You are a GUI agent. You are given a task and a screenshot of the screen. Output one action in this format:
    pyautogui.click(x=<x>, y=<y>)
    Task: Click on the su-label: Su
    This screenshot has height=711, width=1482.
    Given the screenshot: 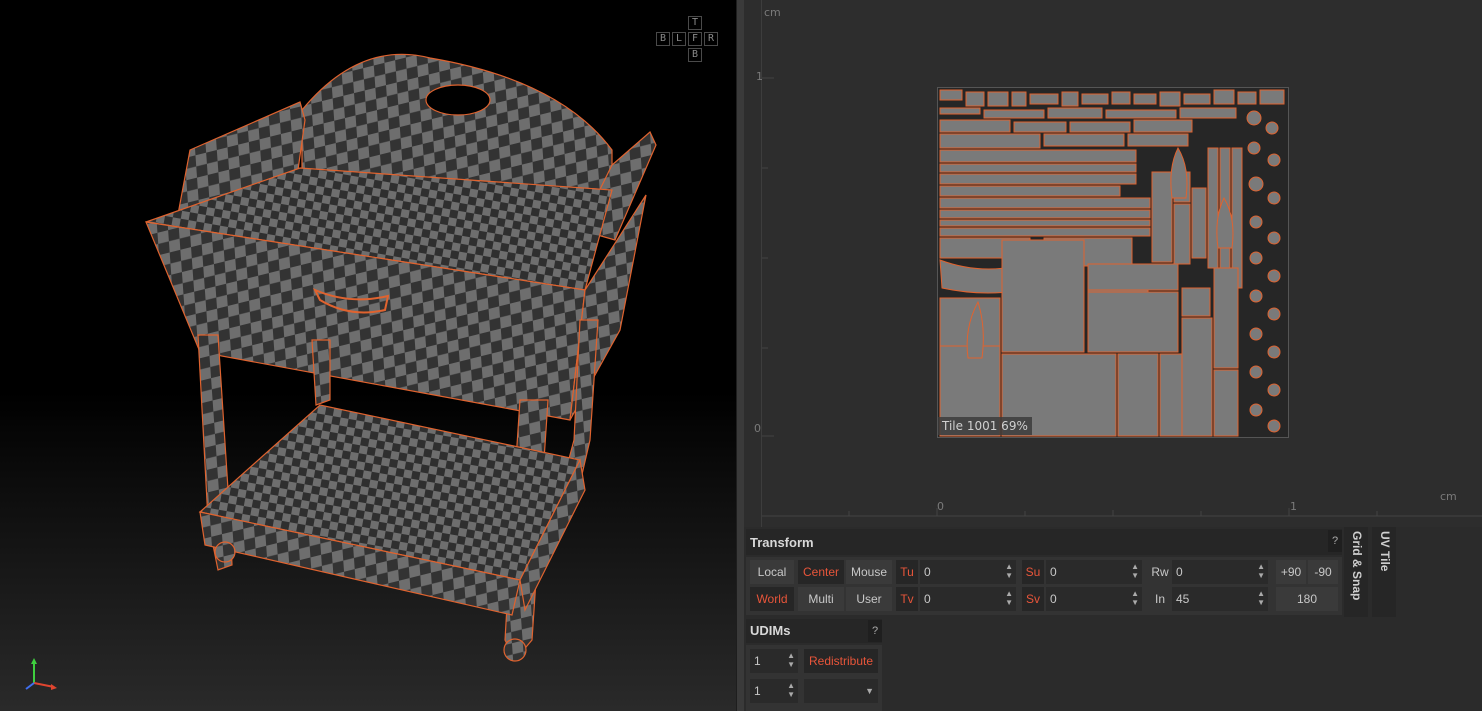 What is the action you would take?
    pyautogui.click(x=1033, y=572)
    